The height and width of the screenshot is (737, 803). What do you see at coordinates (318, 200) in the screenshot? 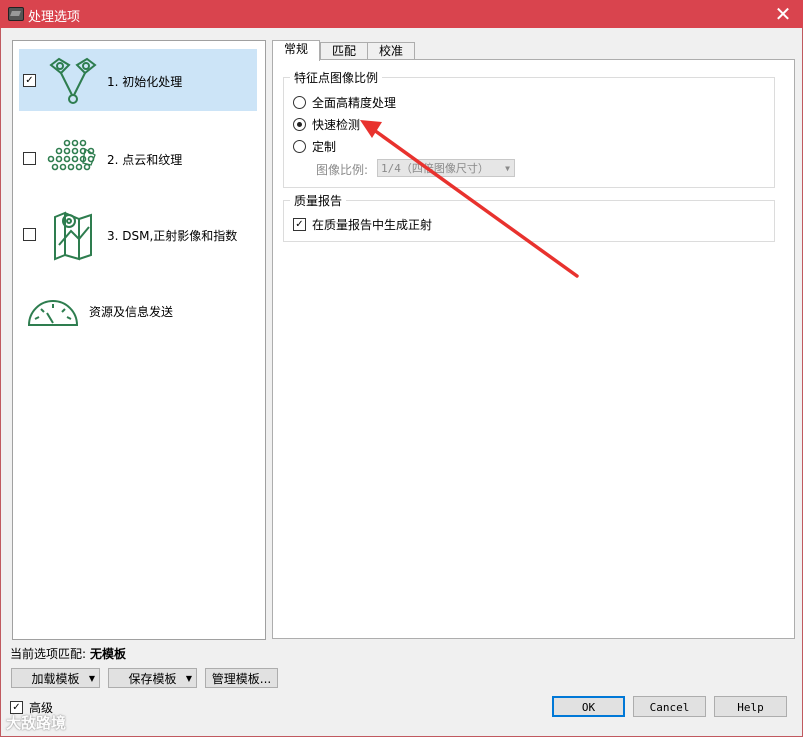
I see `group-title: 质量报告` at bounding box center [318, 200].